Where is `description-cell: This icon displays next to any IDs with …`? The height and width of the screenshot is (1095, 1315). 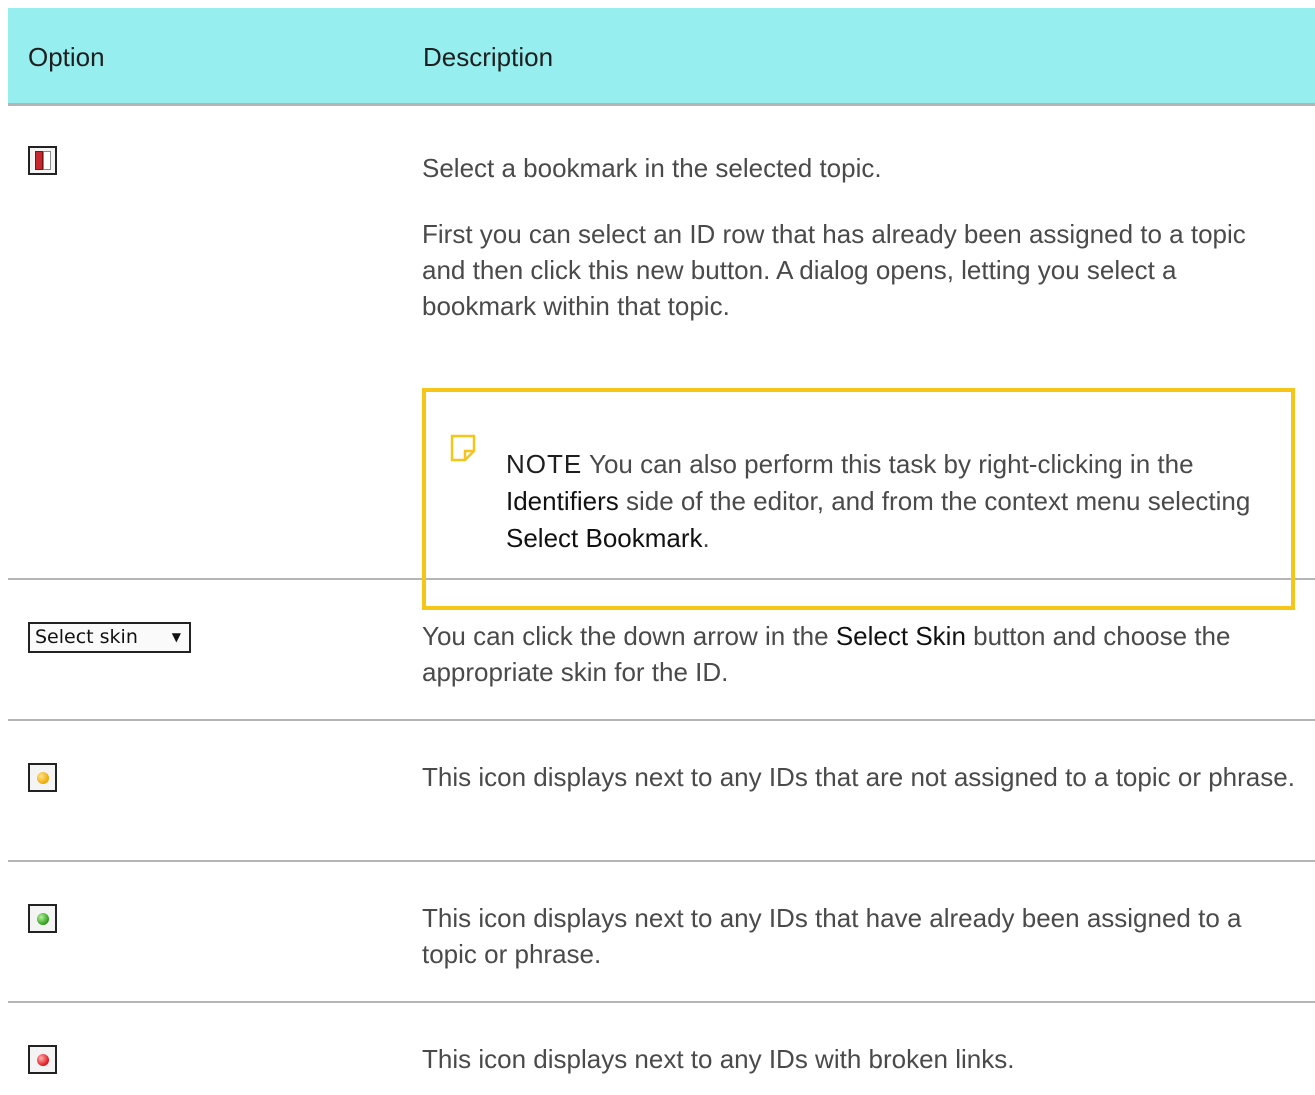 description-cell: This icon displays next to any IDs with … is located at coordinates (718, 1059).